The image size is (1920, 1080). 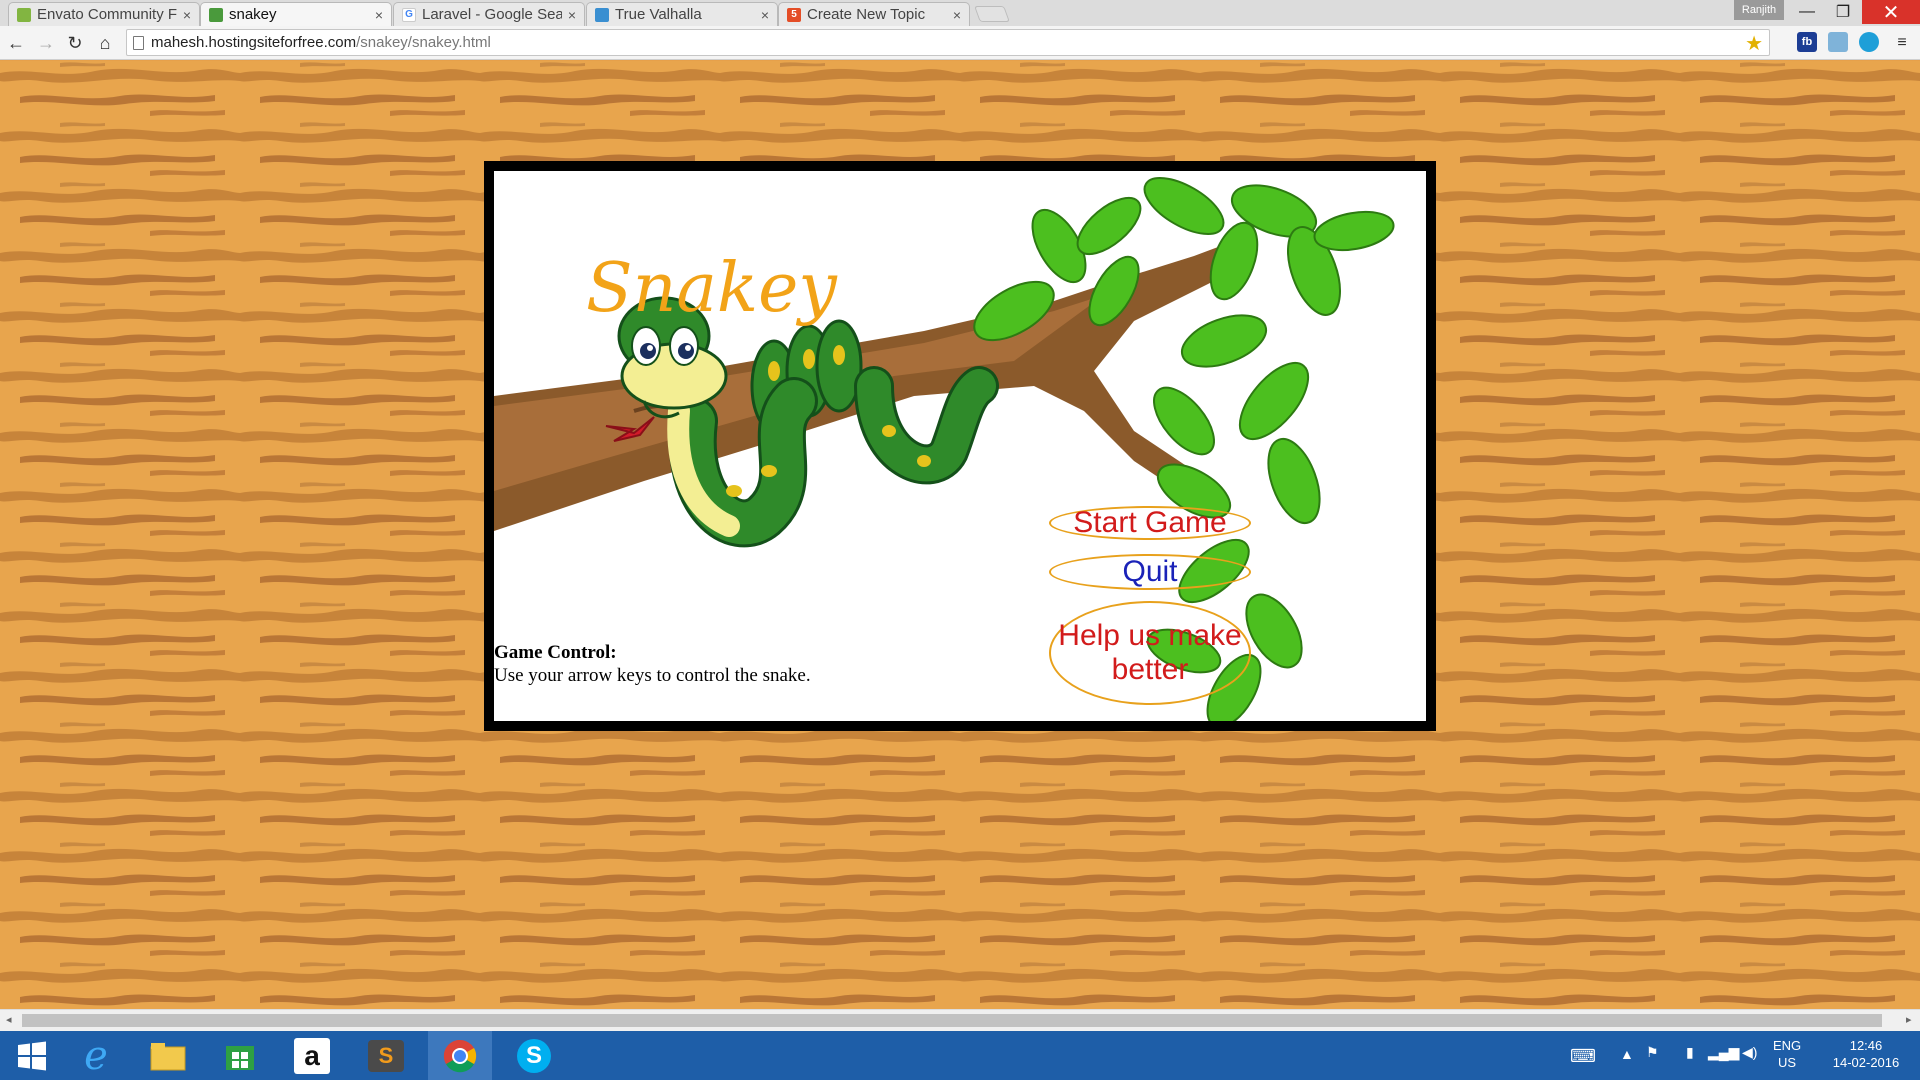 What do you see at coordinates (24, 14) in the screenshot?
I see `envato-favicon-icon` at bounding box center [24, 14].